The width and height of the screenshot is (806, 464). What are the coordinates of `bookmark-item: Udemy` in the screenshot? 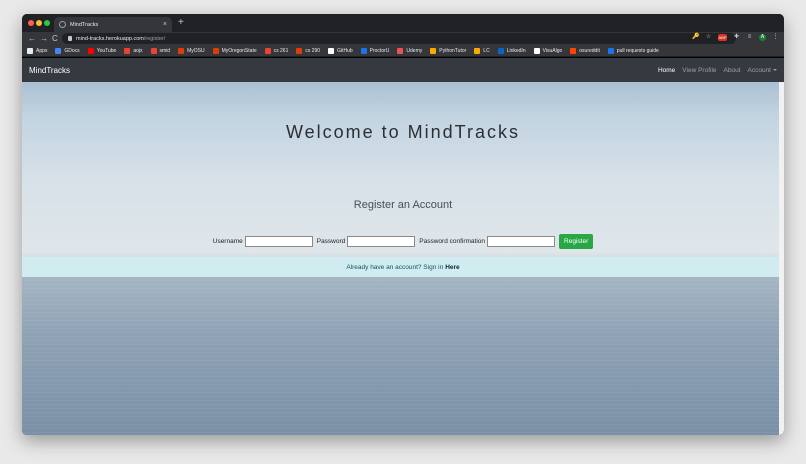 It's located at (410, 50).